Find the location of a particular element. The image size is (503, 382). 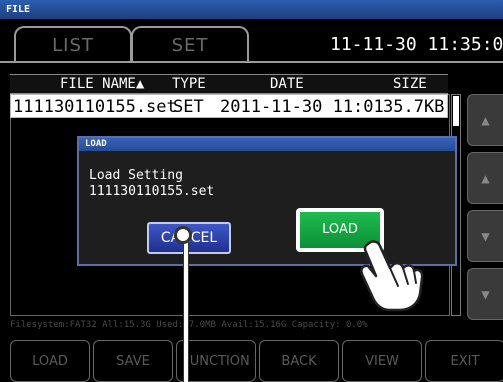

dialog-message: Load Setting 111130110155.set is located at coordinates (151, 184).